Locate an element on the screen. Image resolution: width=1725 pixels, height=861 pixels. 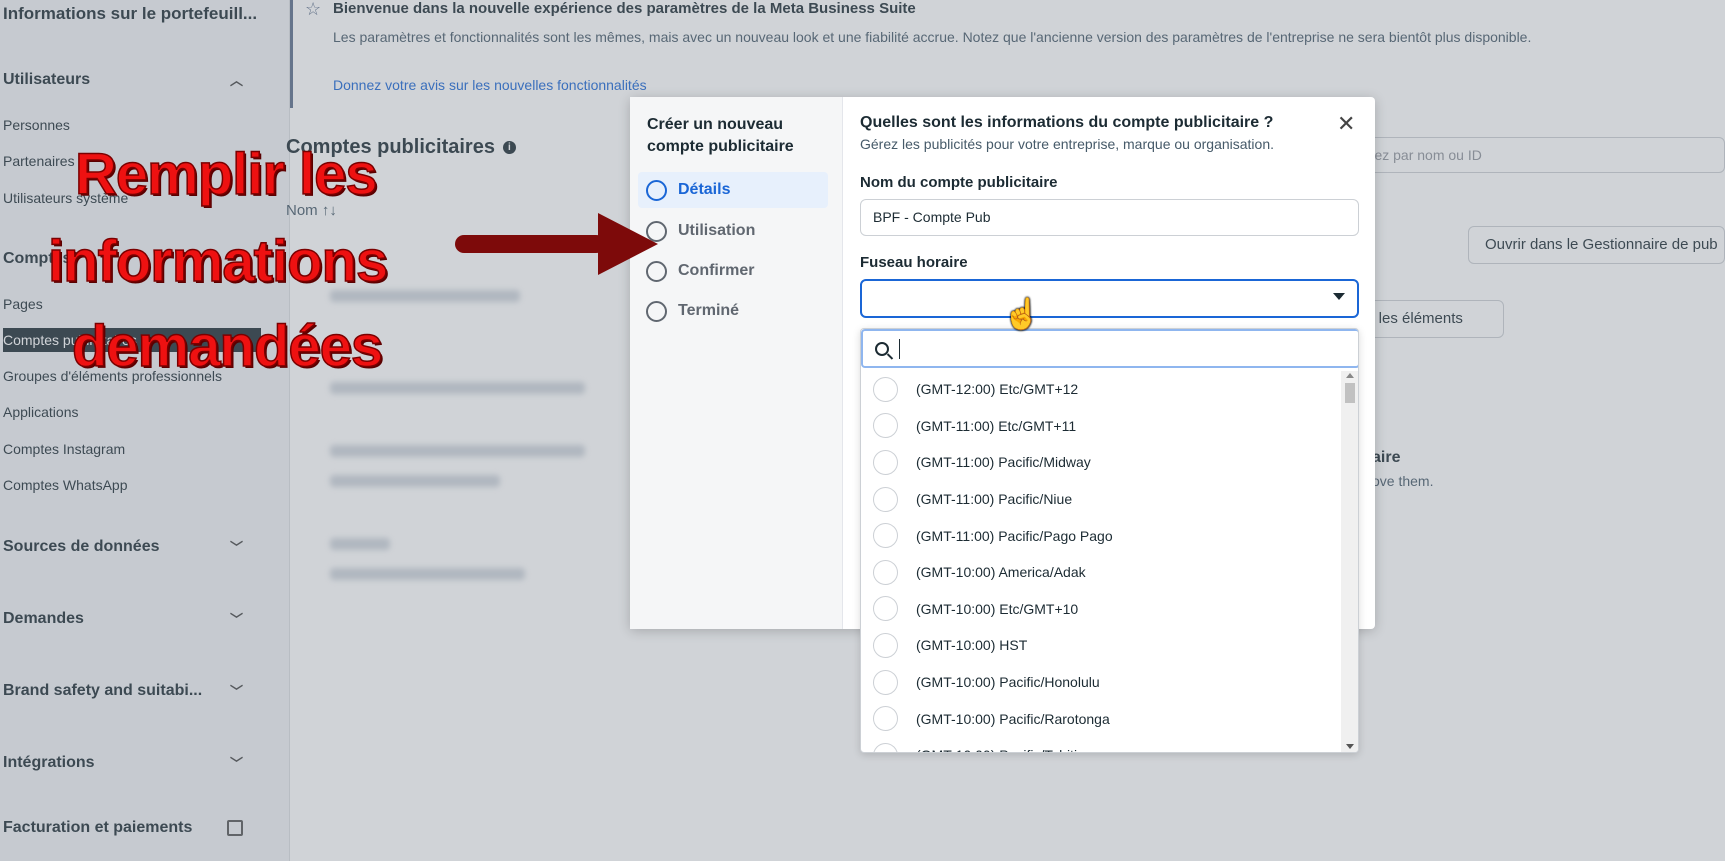
timezone-option: (GMT-10:00) Pacific/Rarotonga is located at coordinates (1100, 718).